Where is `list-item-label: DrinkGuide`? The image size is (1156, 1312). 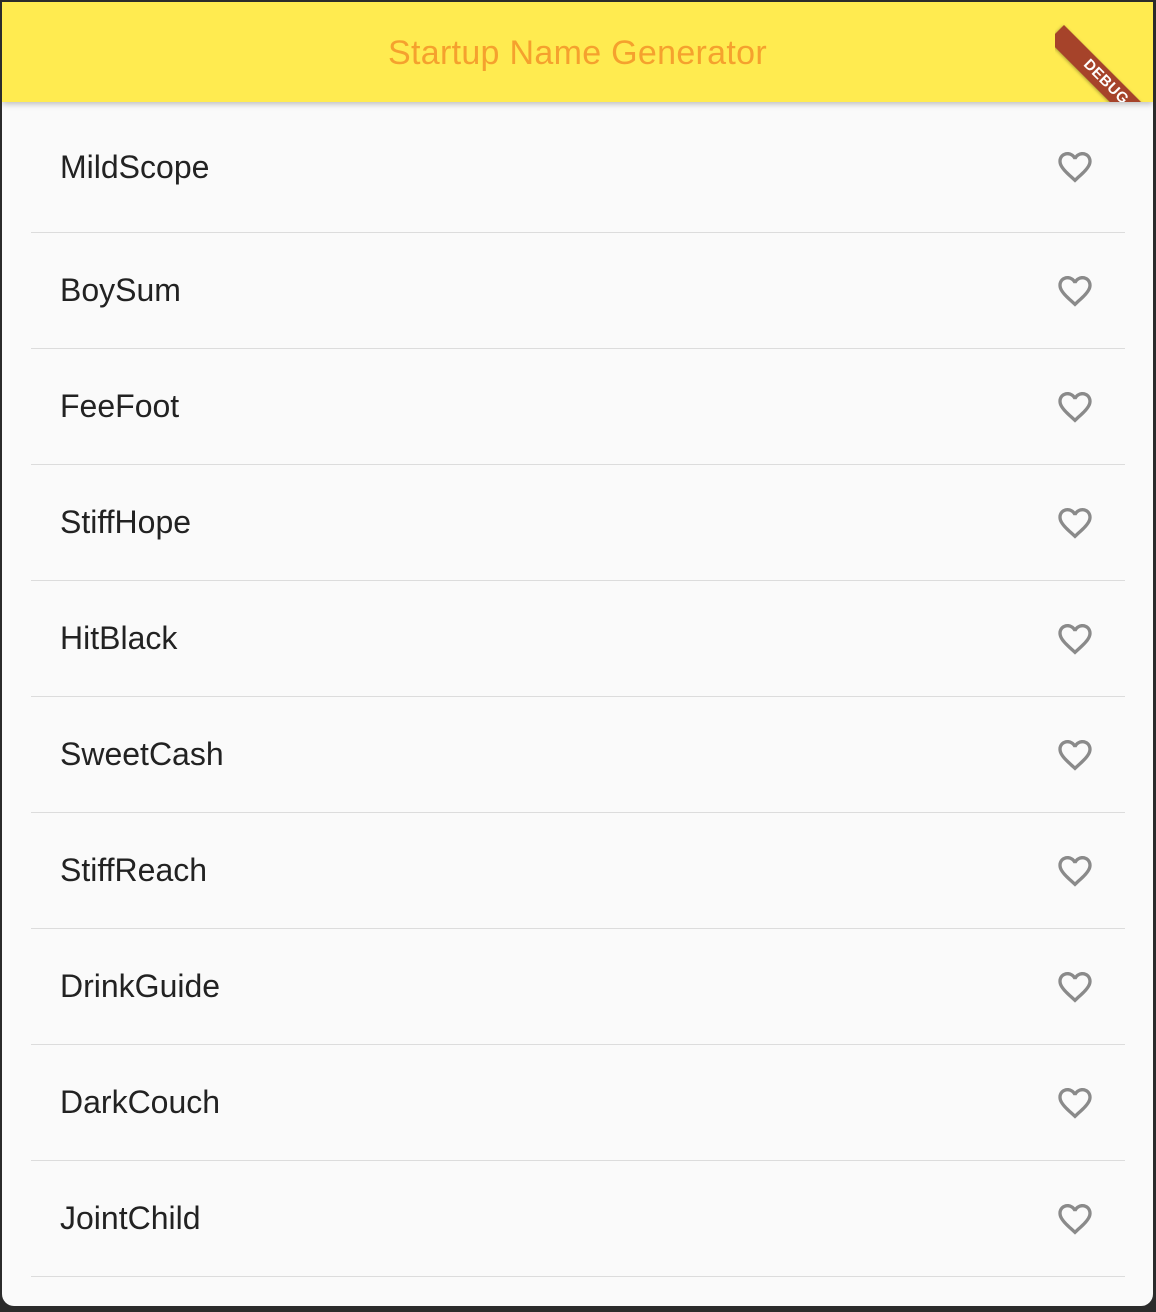 list-item-label: DrinkGuide is located at coordinates (140, 986).